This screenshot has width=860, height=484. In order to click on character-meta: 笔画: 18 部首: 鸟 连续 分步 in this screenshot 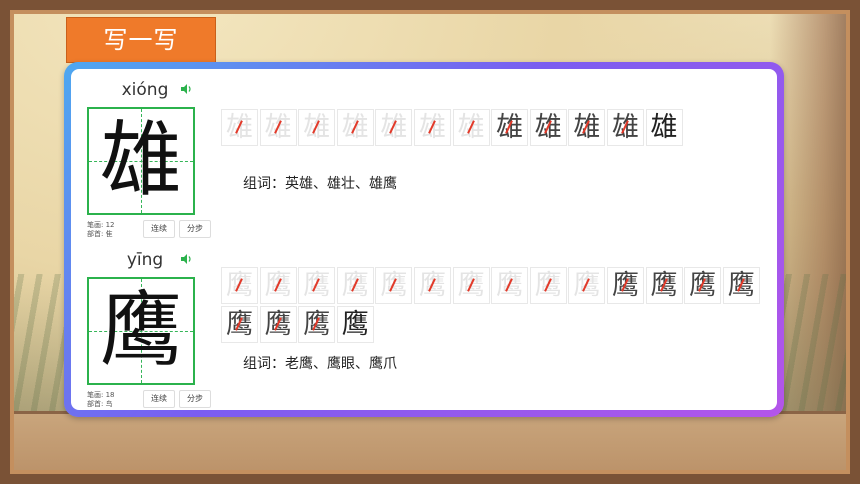, I will do `click(149, 399)`.